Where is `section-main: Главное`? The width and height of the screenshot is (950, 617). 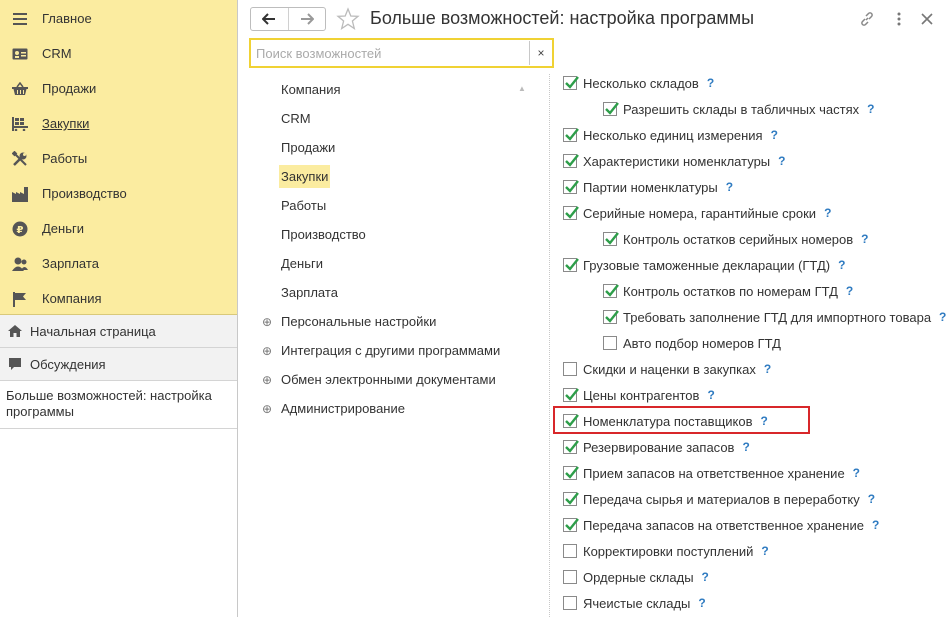
section-main: Главное is located at coordinates (118, 18).